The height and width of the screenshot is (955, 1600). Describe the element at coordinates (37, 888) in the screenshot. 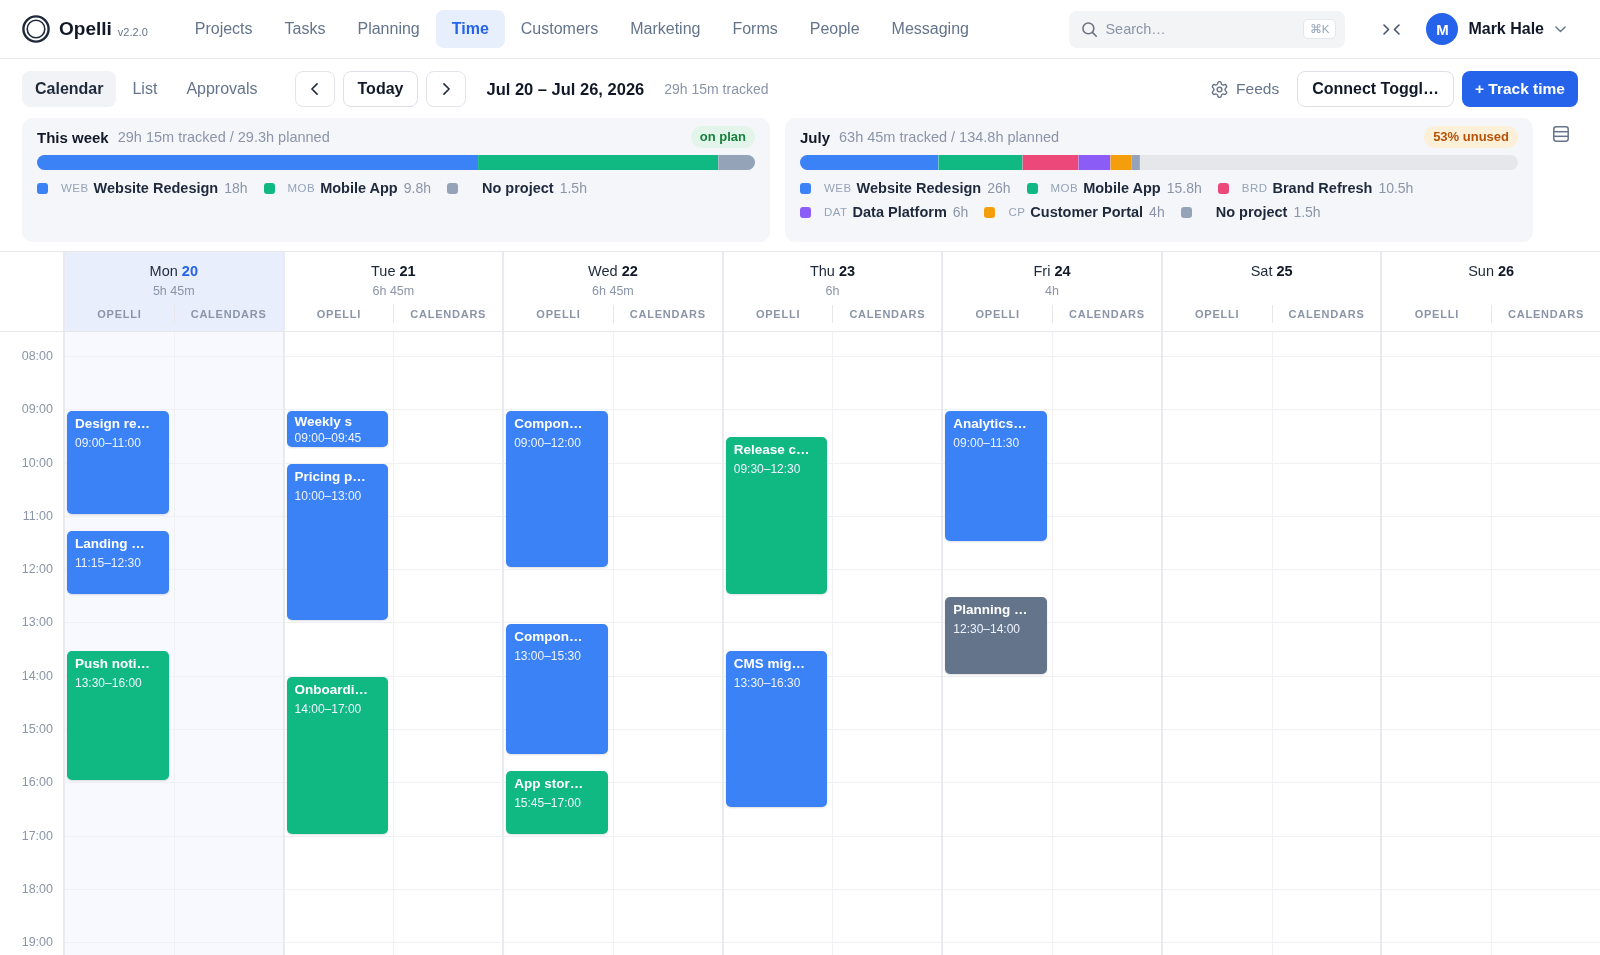

I see `hour-label: 18:00` at that location.